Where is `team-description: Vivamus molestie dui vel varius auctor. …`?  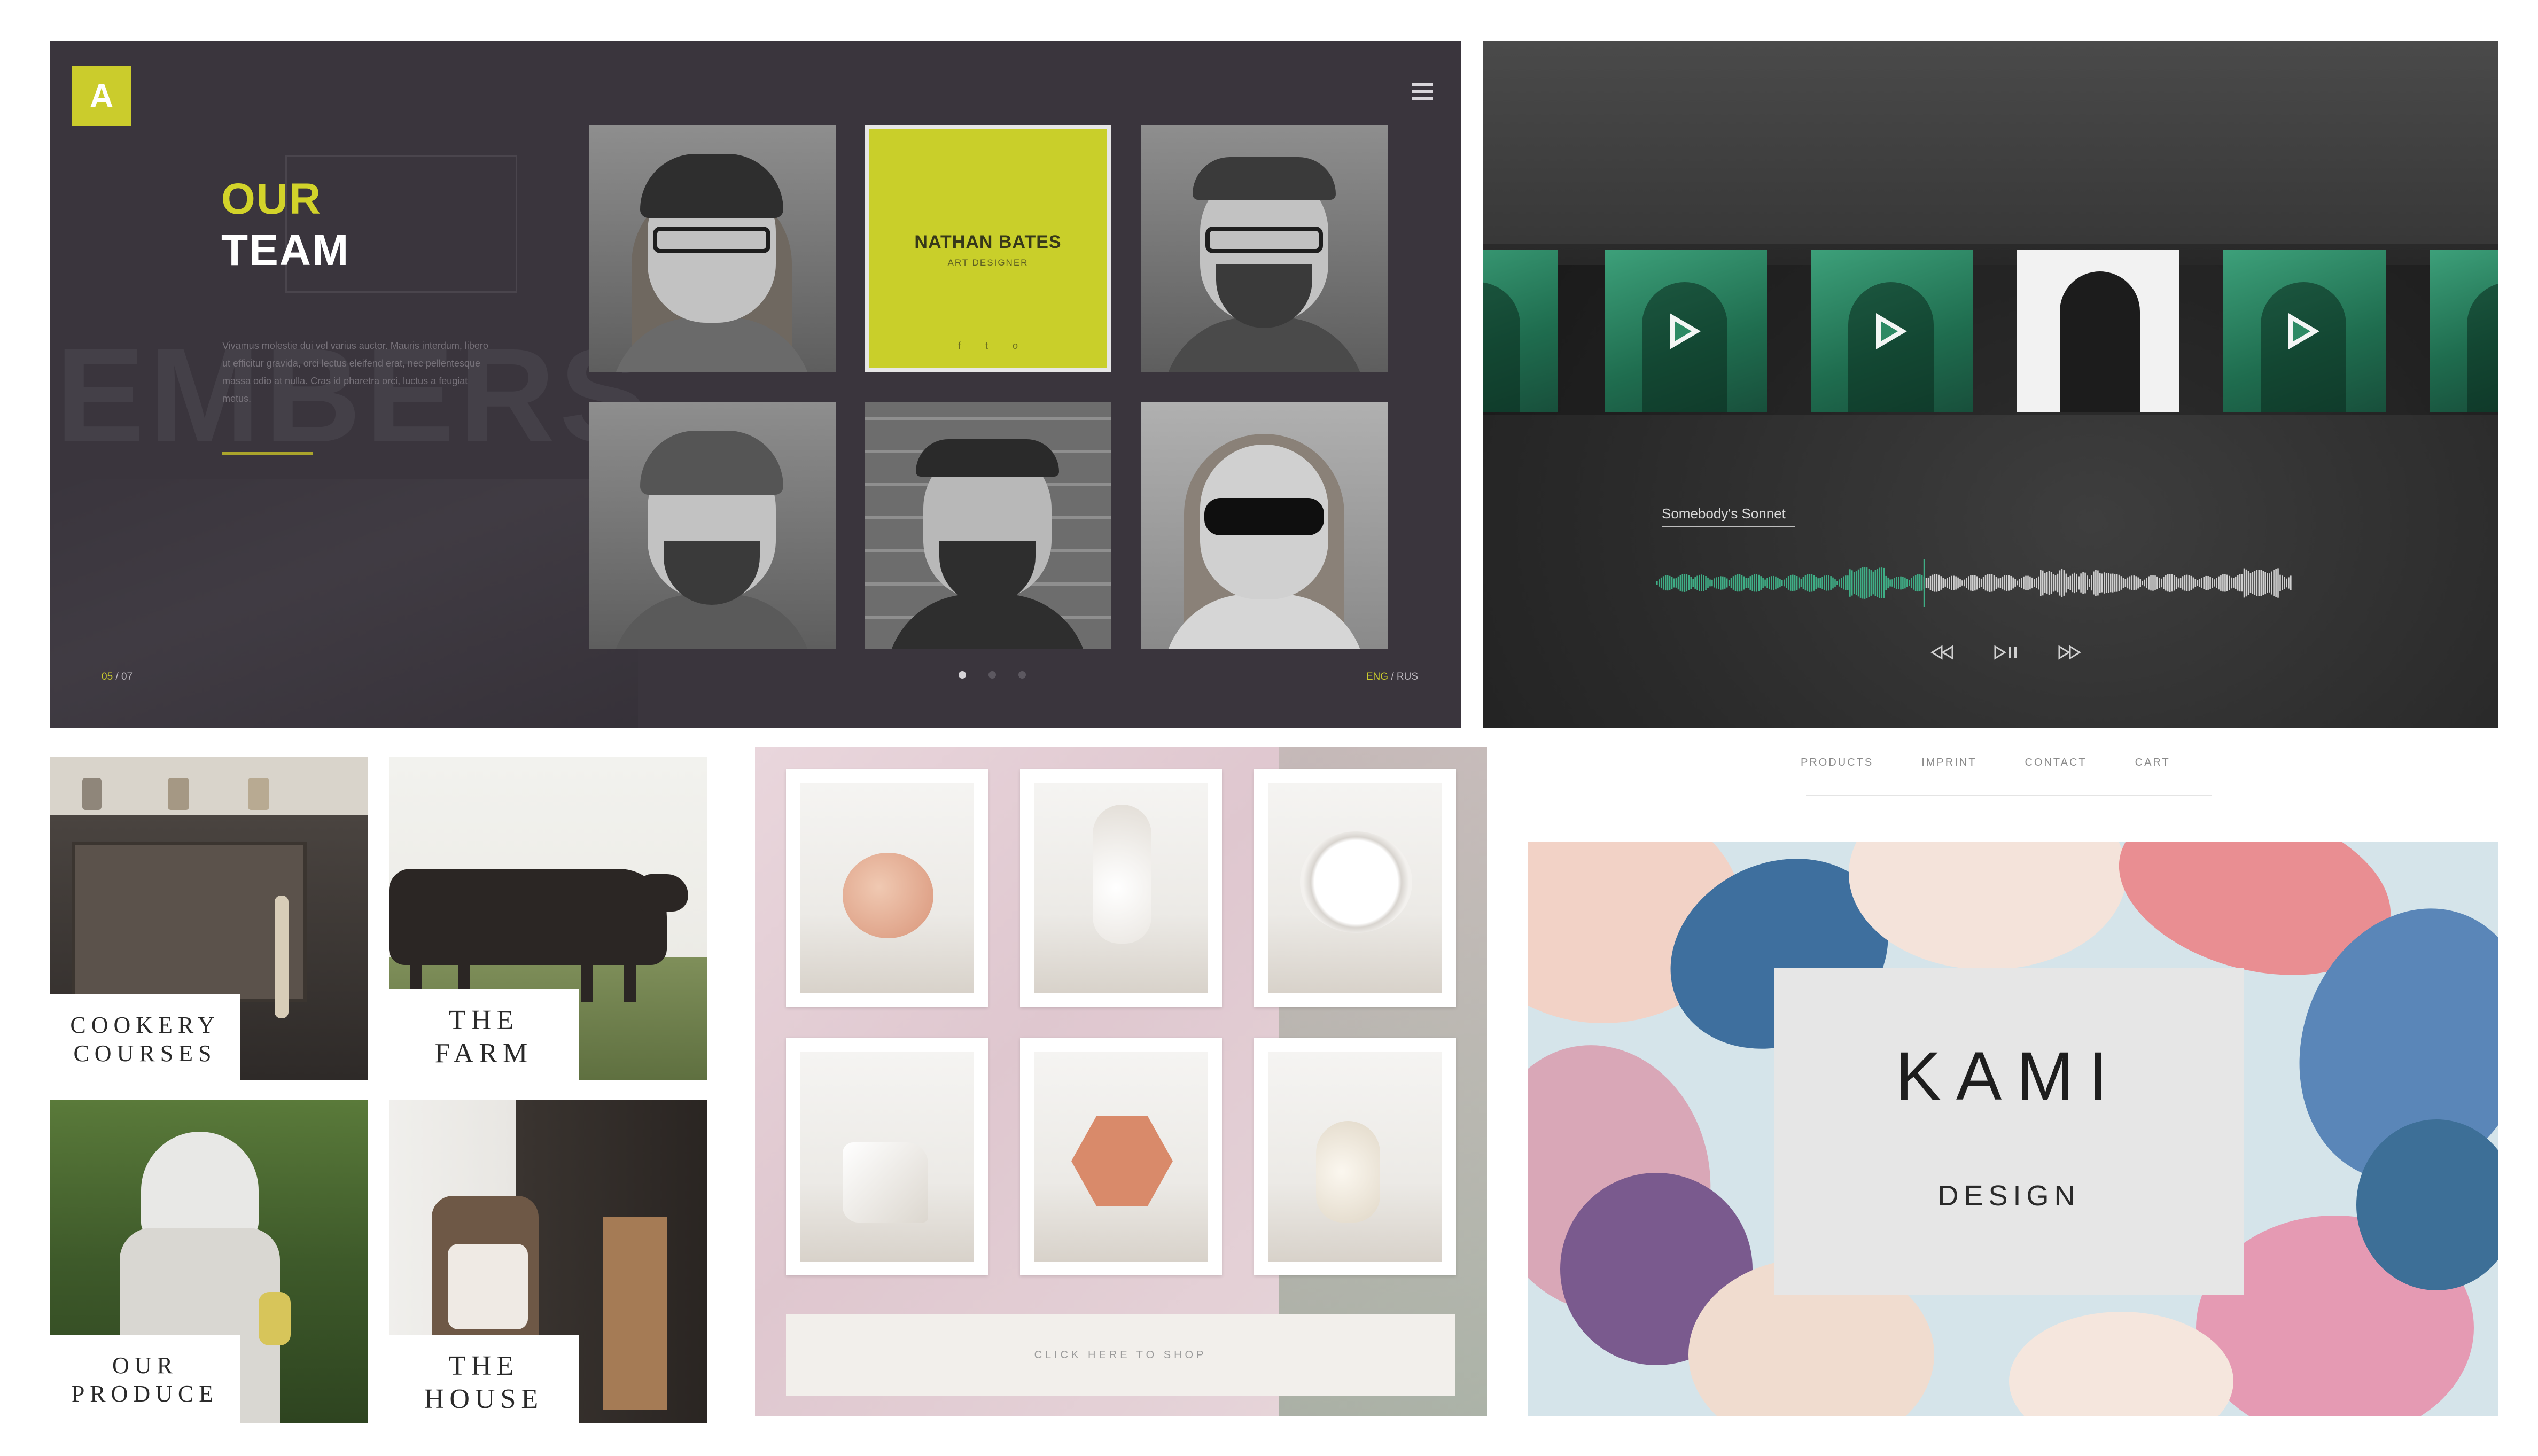
team-description: Vivamus molestie dui vel varius auctor. … is located at coordinates (355, 372).